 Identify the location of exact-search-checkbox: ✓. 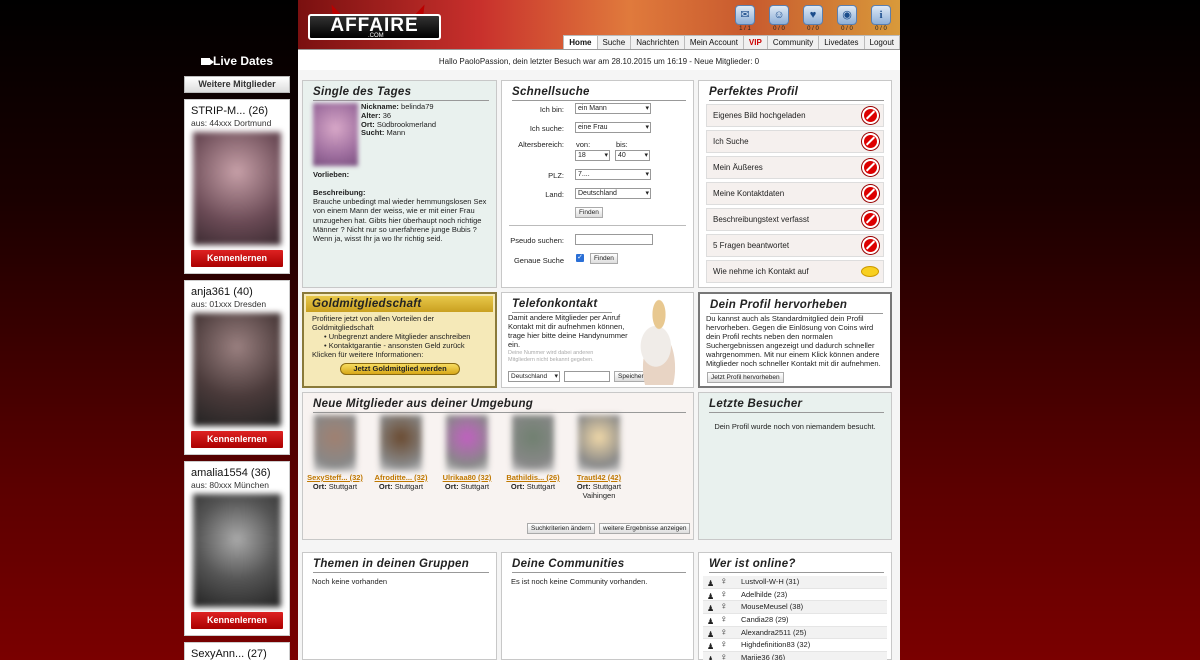
(580, 258).